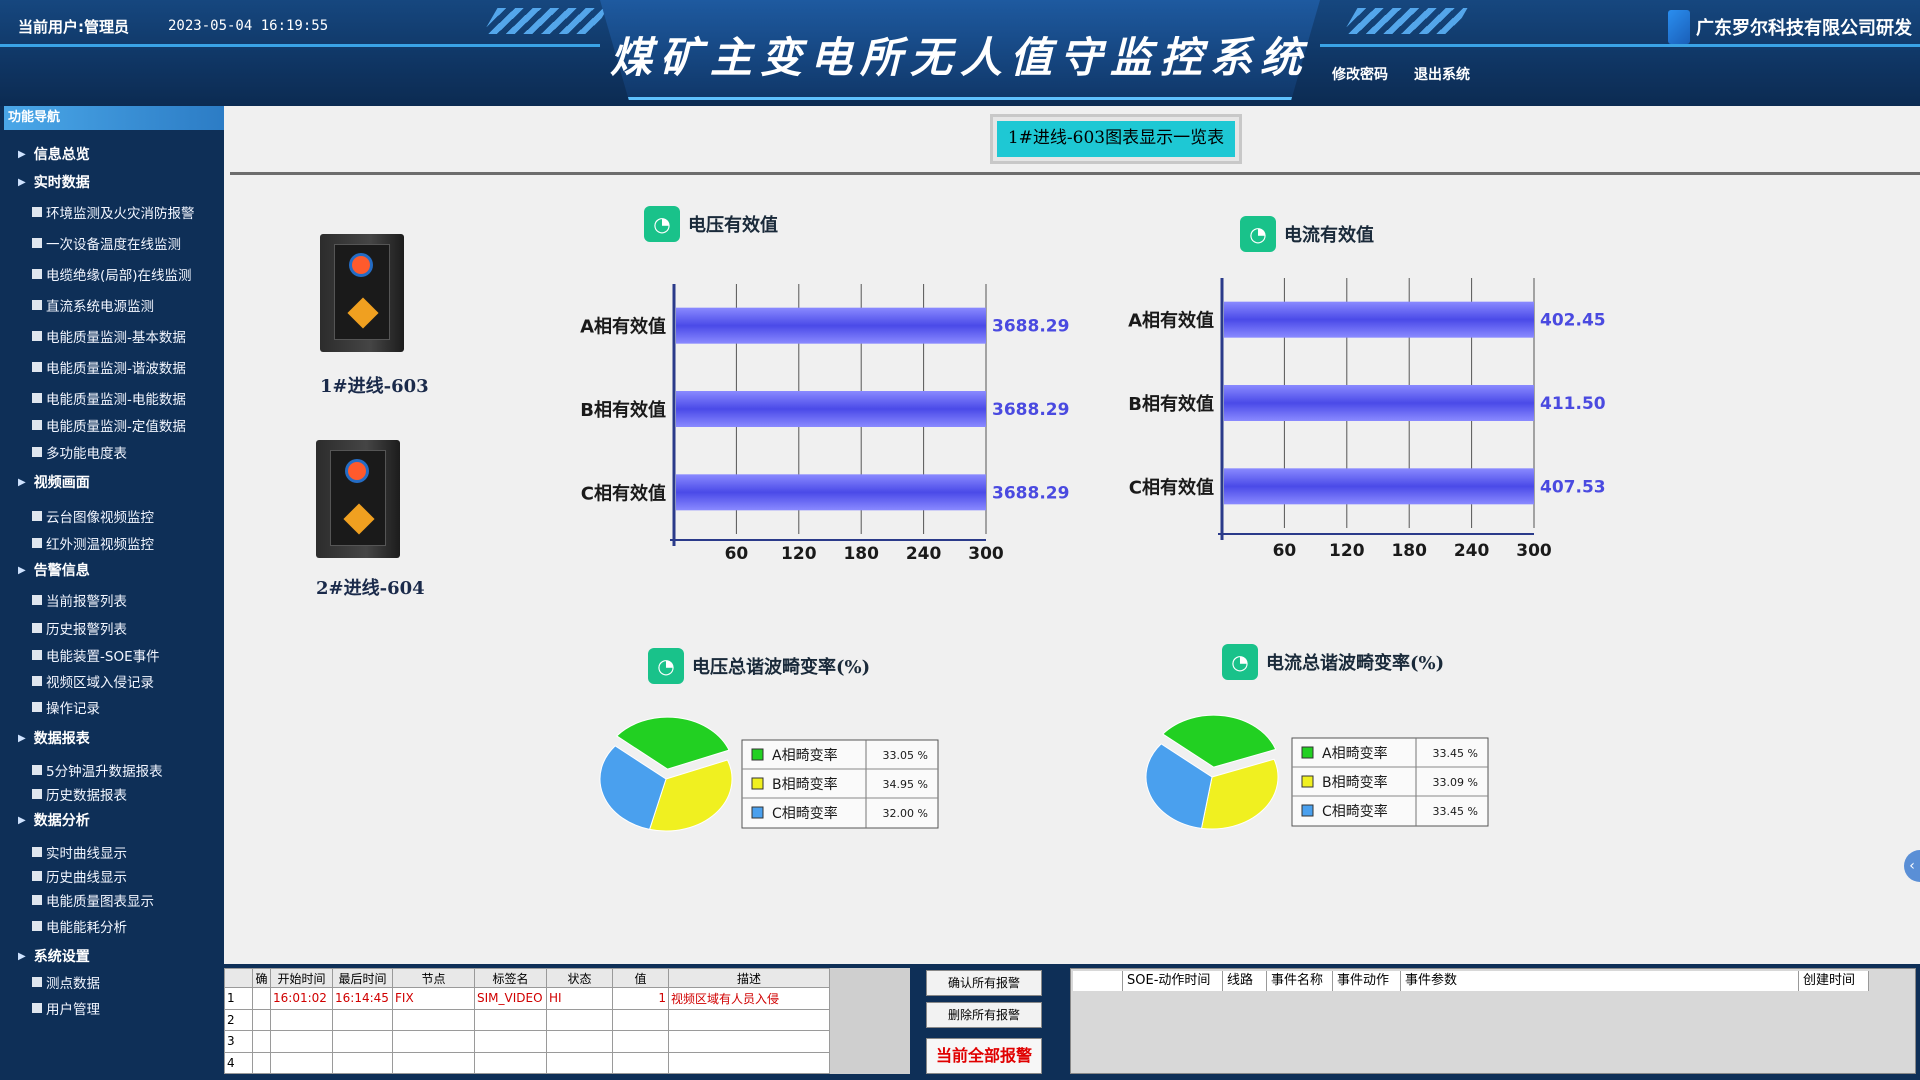 This screenshot has height=1080, width=1920. Describe the element at coordinates (93, 305) in the screenshot. I see `nav-item-dc: 直流系统电源监测` at that location.